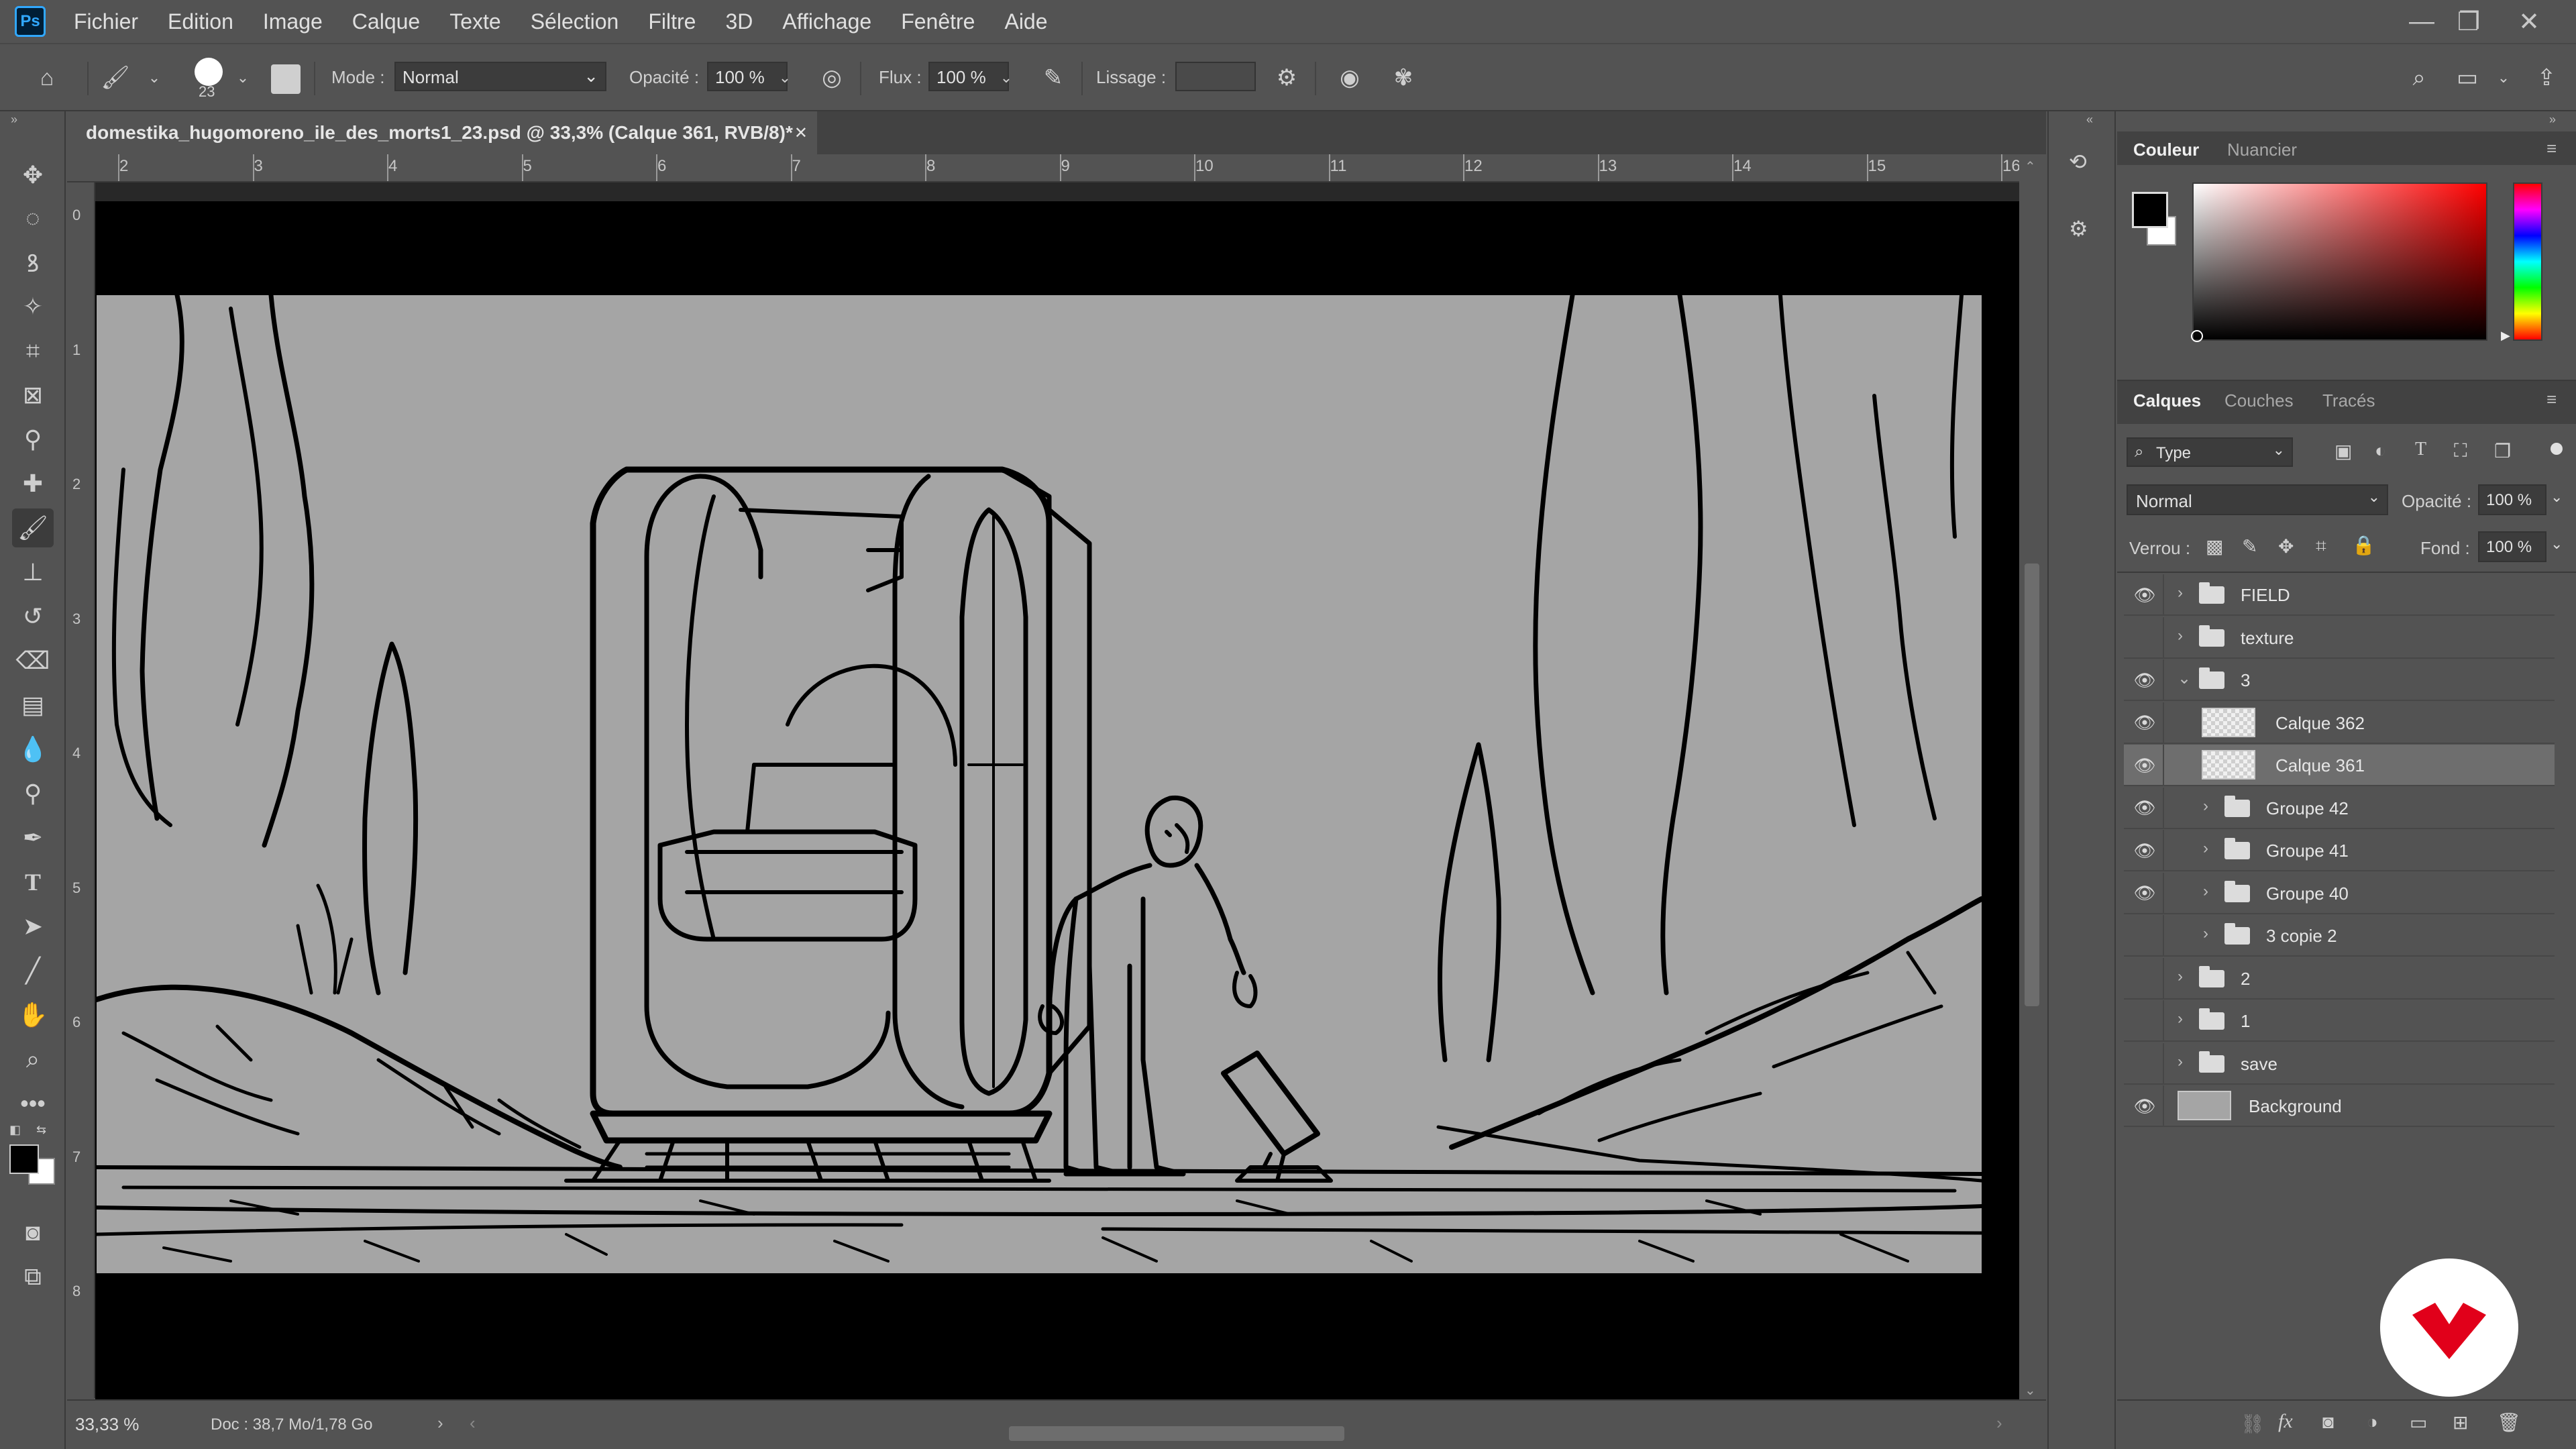 The height and width of the screenshot is (1449, 2576). What do you see at coordinates (2339, 1021) in the screenshot?
I see `layer-row: › 1` at bounding box center [2339, 1021].